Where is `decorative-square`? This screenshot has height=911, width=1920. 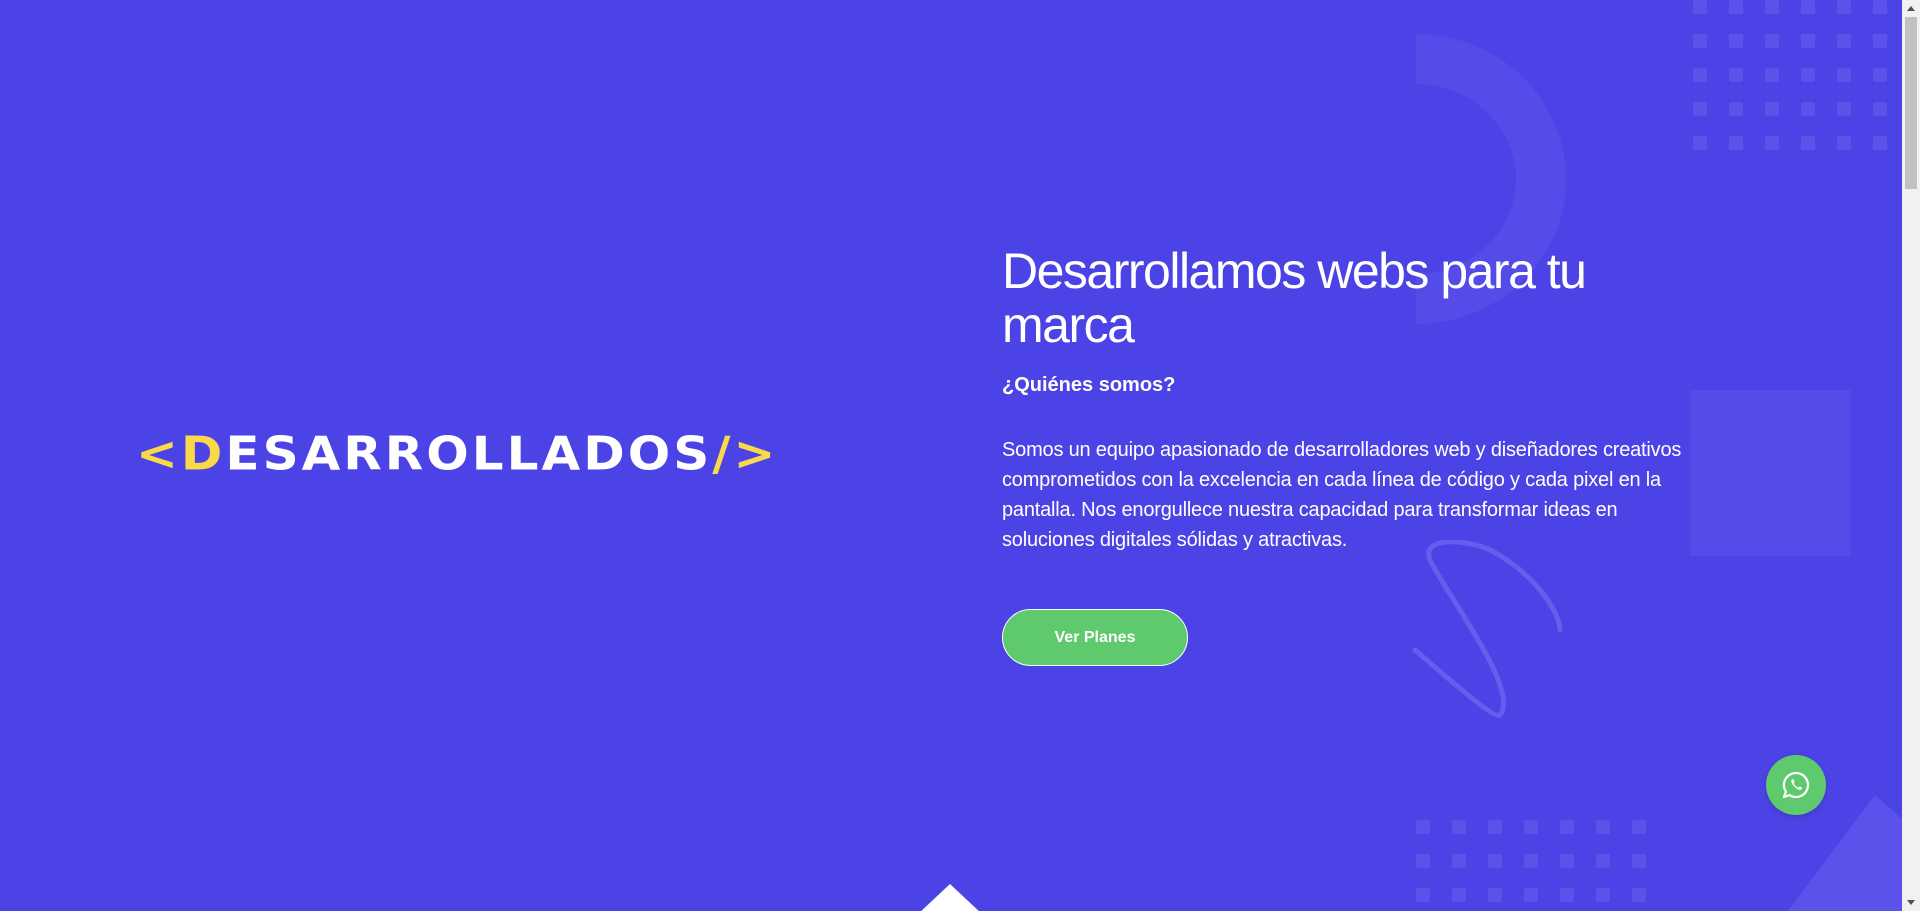 decorative-square is located at coordinates (1770, 473).